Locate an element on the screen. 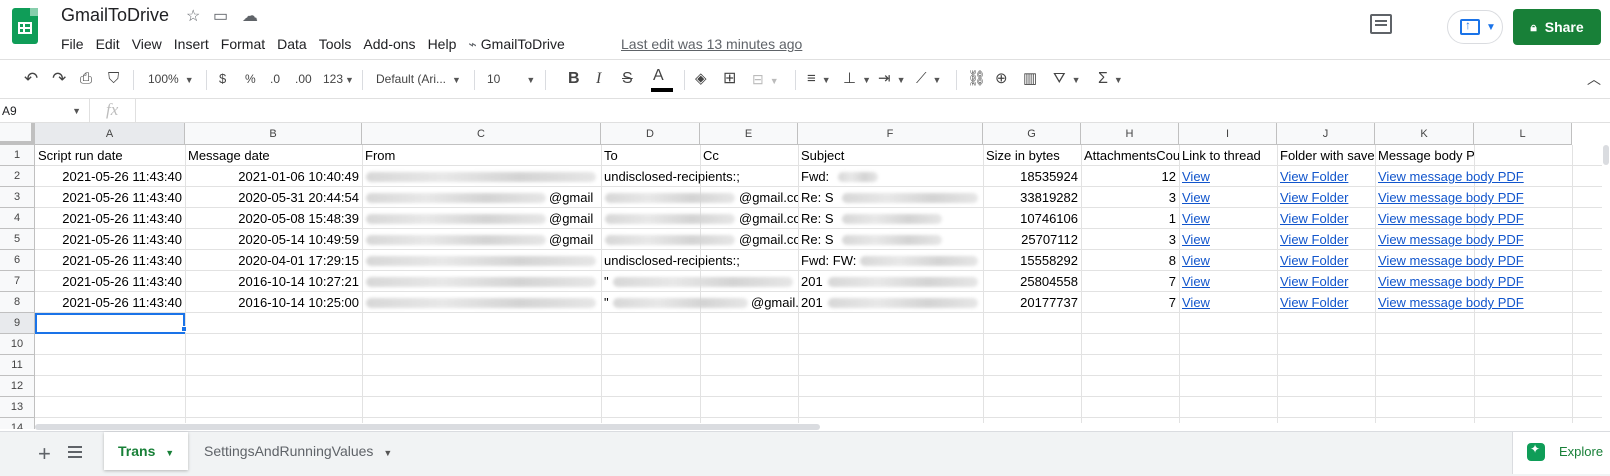  menu-insert: Insert is located at coordinates (191, 46).